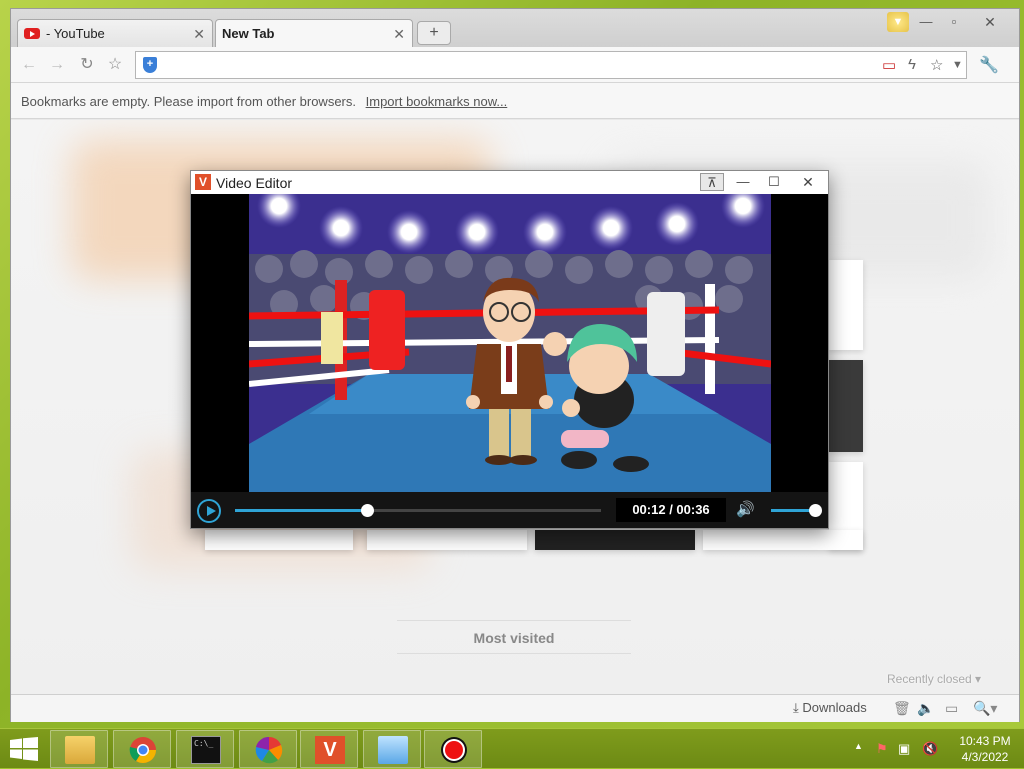 The image size is (1024, 769). Describe the element at coordinates (957, 65) in the screenshot. I see `dropdown-icon: ▼` at that location.